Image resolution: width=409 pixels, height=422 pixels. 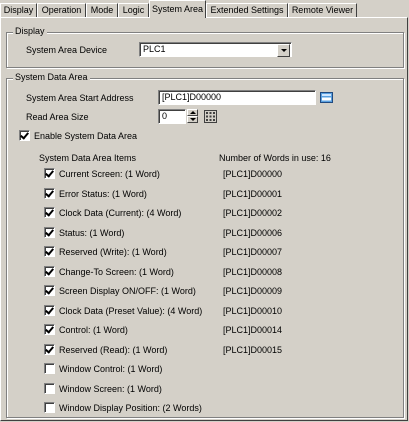 What do you see at coordinates (322, 10) in the screenshot?
I see `tab-remote-viewer: Remote Viewer` at bounding box center [322, 10].